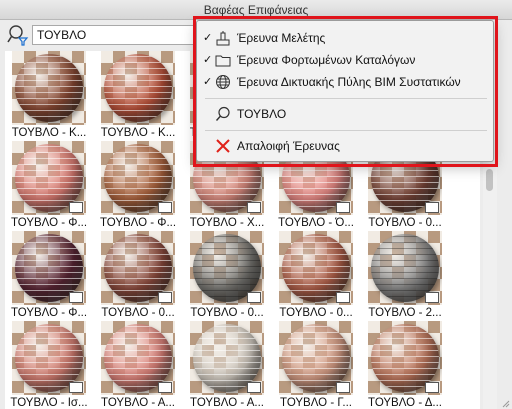 The image size is (512, 409). I want to click on brush-icon, so click(223, 38).